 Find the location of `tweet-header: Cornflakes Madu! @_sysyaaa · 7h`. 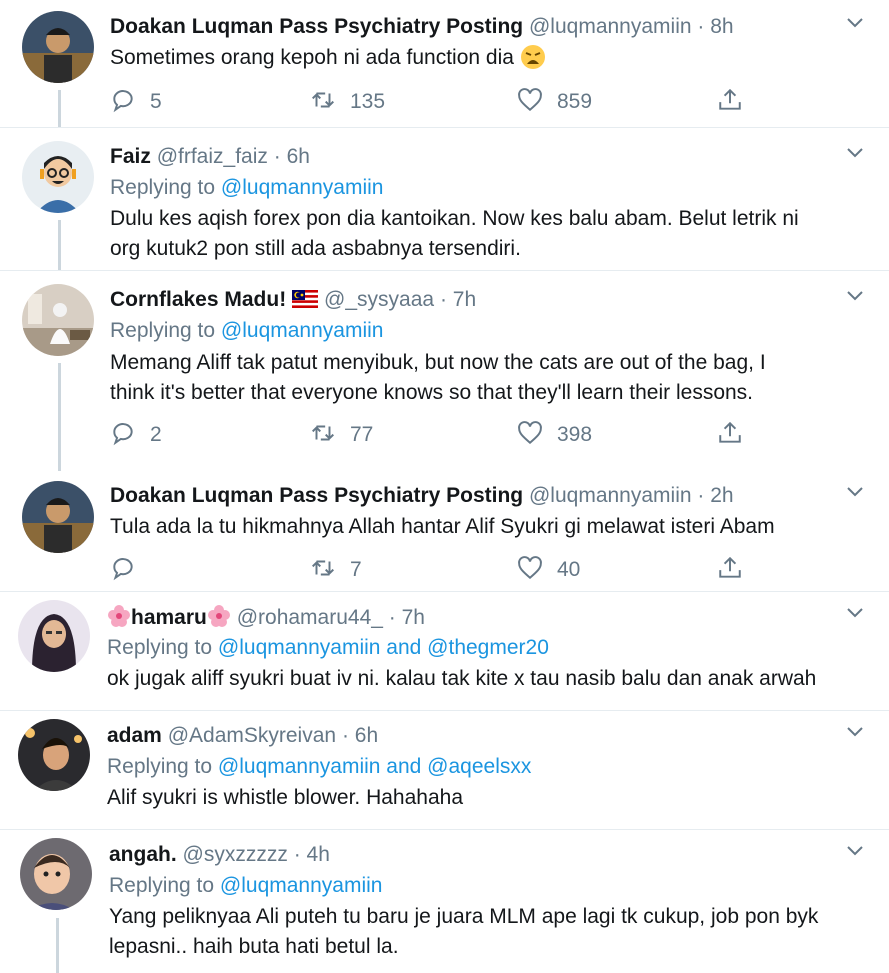

tweet-header: Cornflakes Madu! @_sysyaaa · 7h is located at coordinates (293, 300).